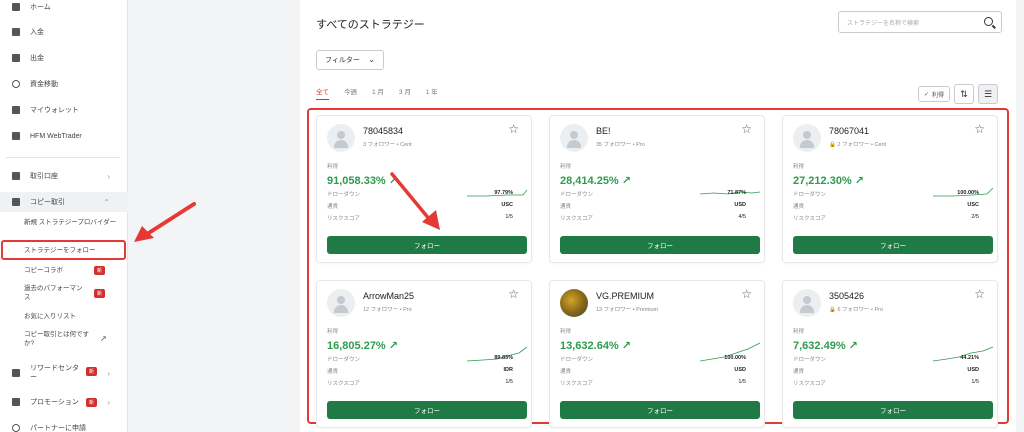 The image size is (1024, 432). I want to click on list-view-icon: ☰, so click(988, 94).